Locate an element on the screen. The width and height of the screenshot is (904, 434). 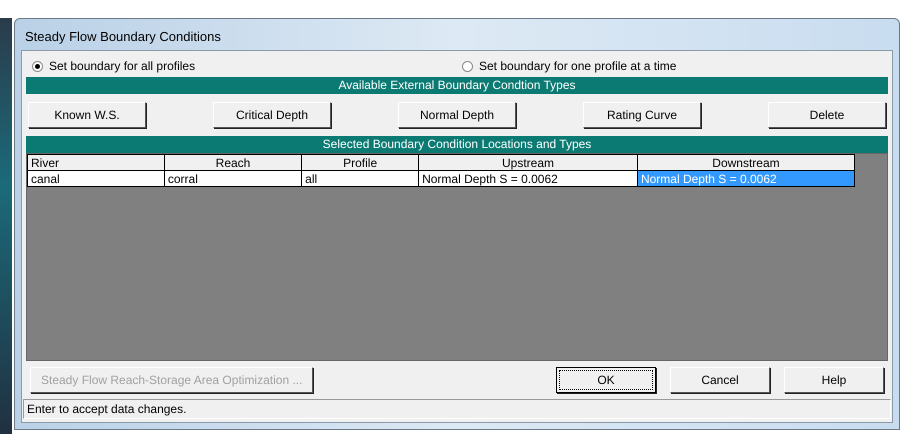
window-title: Steady Flow Boundary Conditions is located at coordinates (123, 37).